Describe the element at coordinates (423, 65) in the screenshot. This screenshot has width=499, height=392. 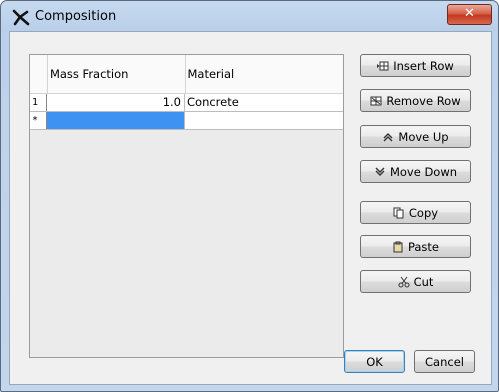
I see `insert-row-label: Insert Row` at that location.